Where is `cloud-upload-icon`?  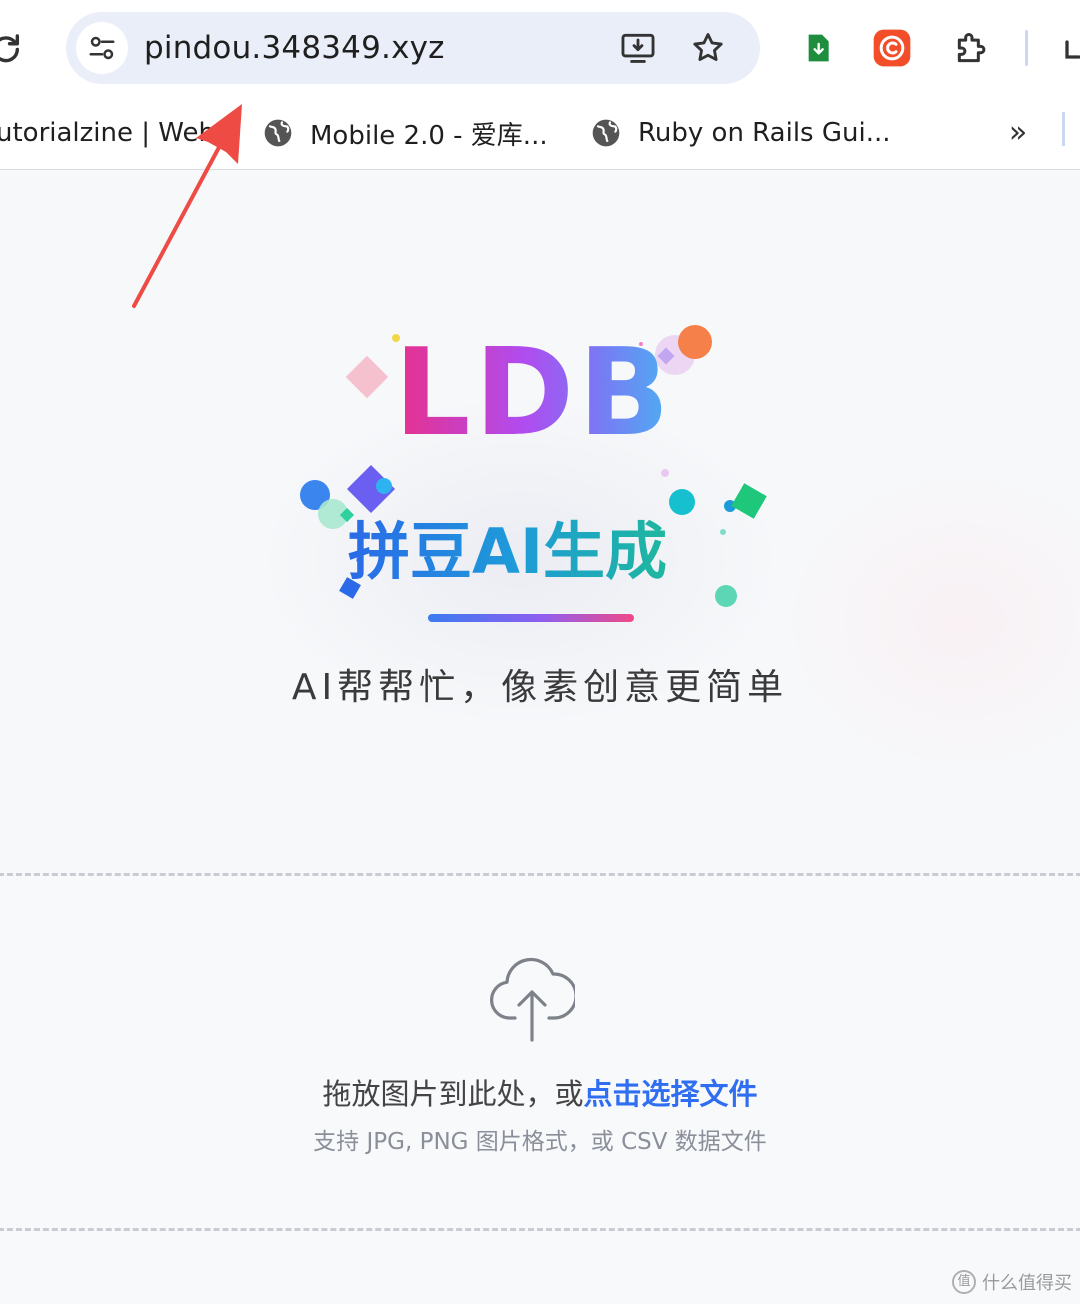
cloud-upload-icon is located at coordinates (533, 996).